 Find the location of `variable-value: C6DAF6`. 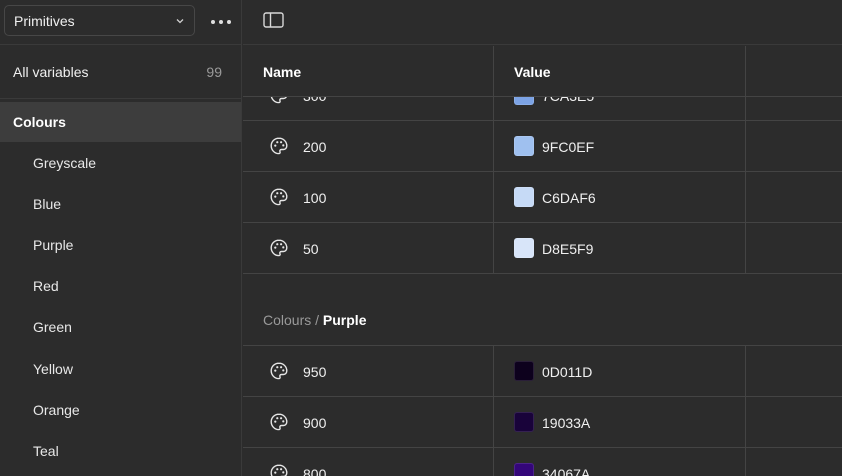

variable-value: C6DAF6 is located at coordinates (569, 197).